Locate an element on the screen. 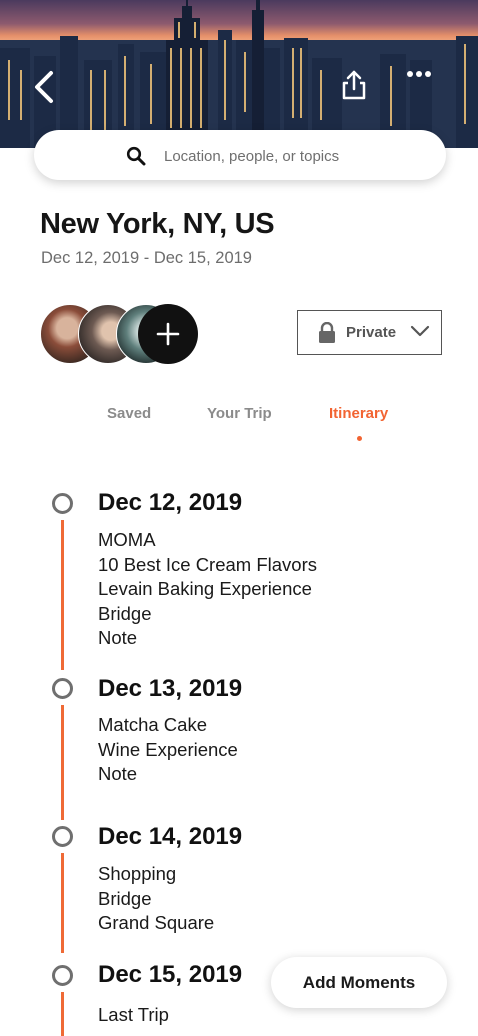 The width and height of the screenshot is (478, 1036). list-item: 10 Best Ice Cream Flavors is located at coordinates (207, 565).